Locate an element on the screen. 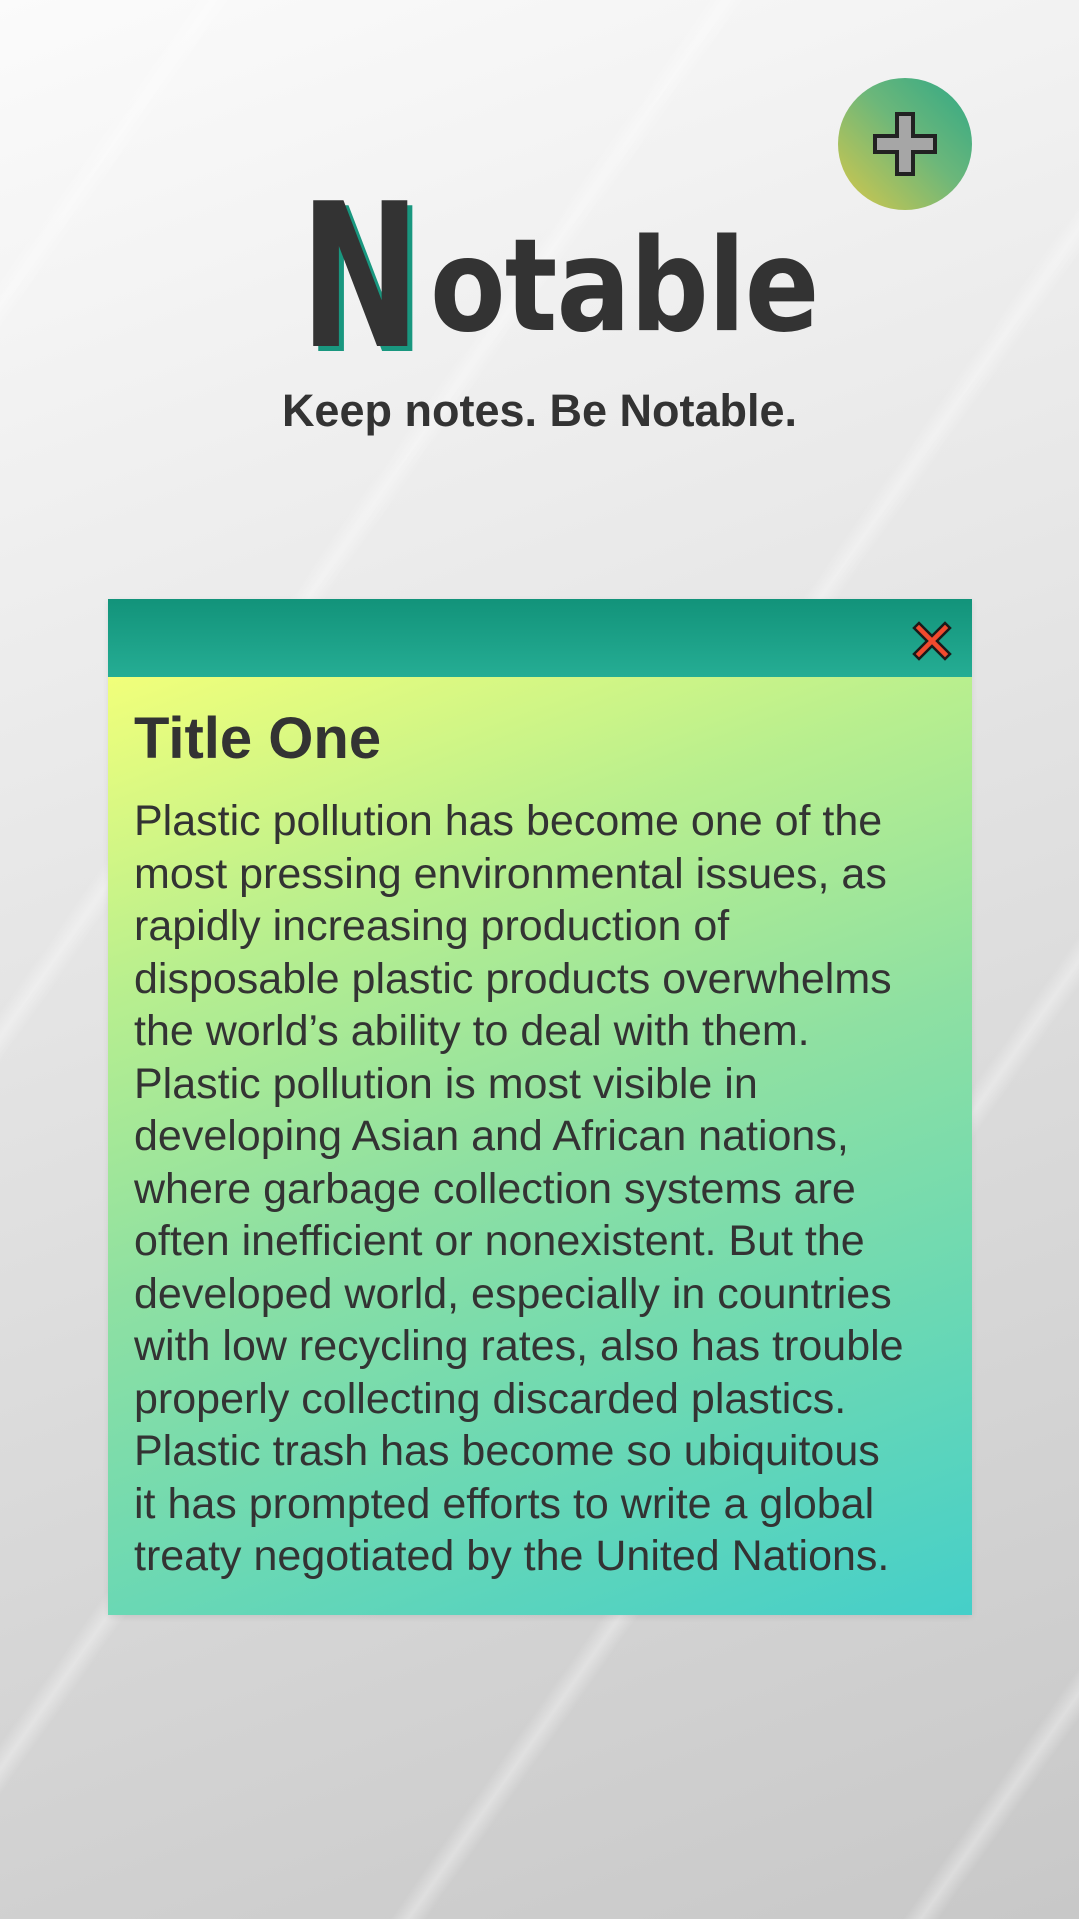  note-header is located at coordinates (540, 638).